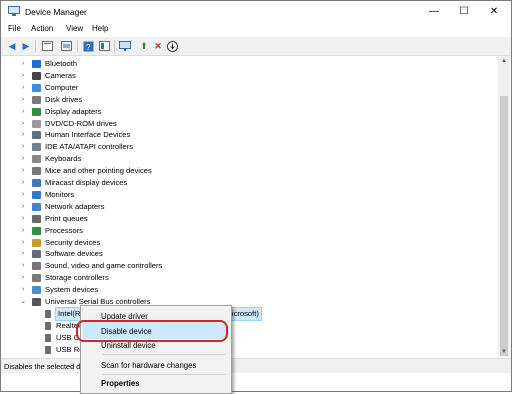 This screenshot has width=512, height=394. What do you see at coordinates (74, 254) in the screenshot?
I see `tree-item-label: Software devices` at bounding box center [74, 254].